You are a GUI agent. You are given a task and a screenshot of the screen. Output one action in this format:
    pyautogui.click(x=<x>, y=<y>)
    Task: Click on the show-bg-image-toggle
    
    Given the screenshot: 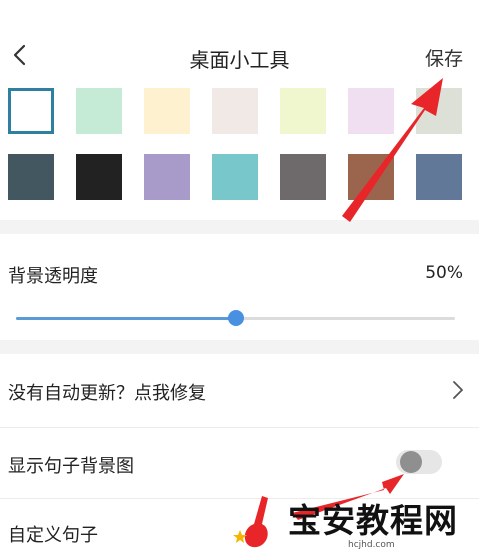 What is the action you would take?
    pyautogui.click(x=419, y=462)
    